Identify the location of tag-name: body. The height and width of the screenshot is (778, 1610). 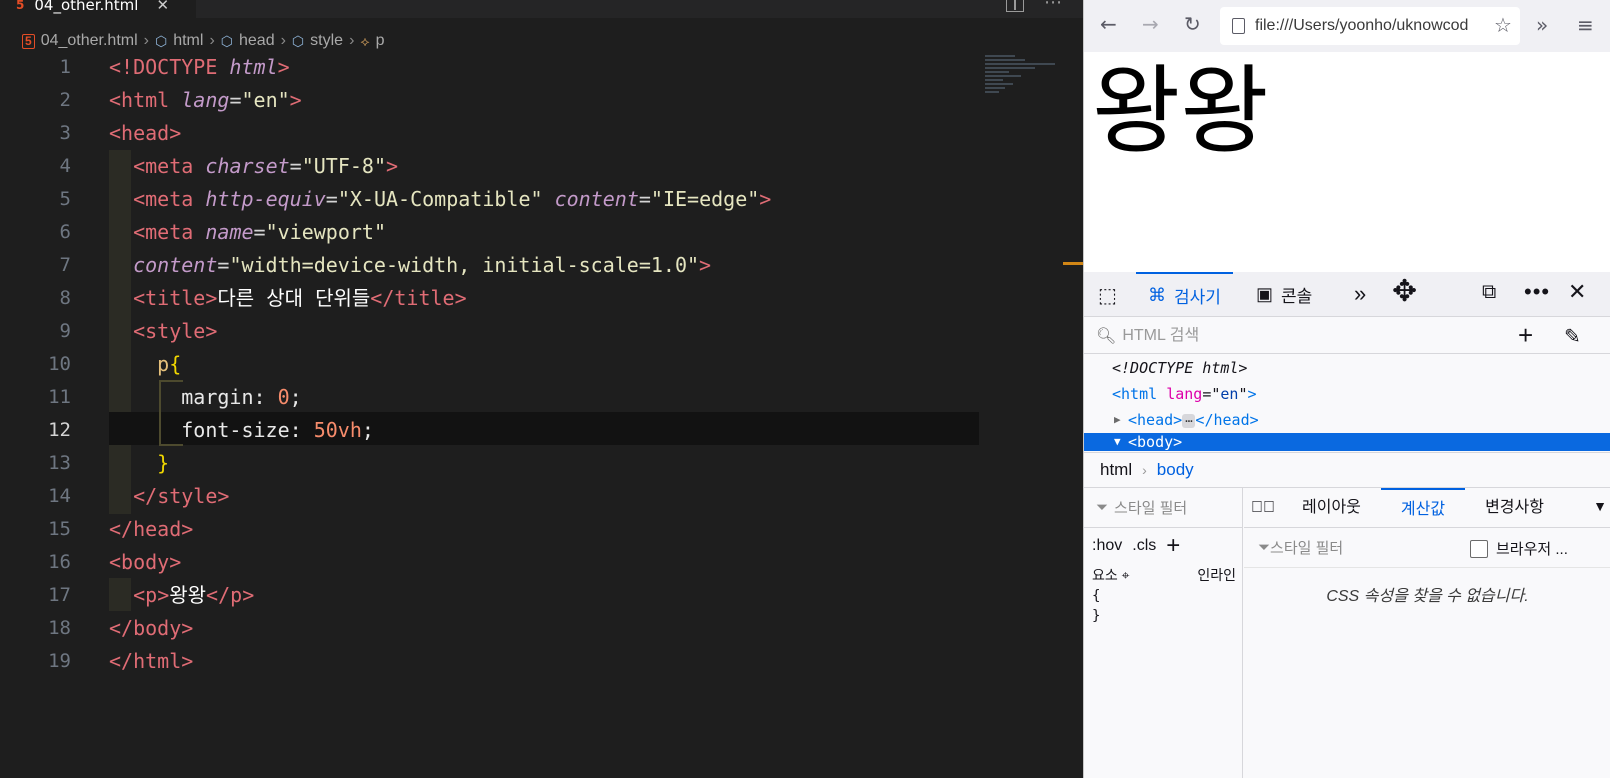
(1155, 442).